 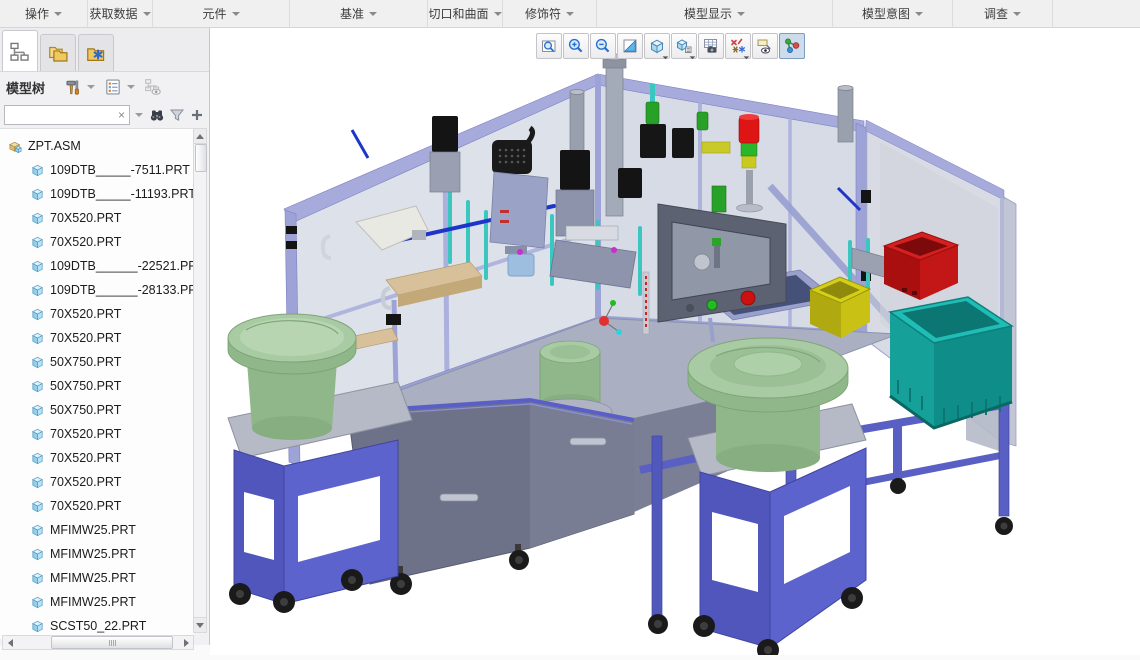 What do you see at coordinates (200, 136) in the screenshot?
I see `scroll-up-icon` at bounding box center [200, 136].